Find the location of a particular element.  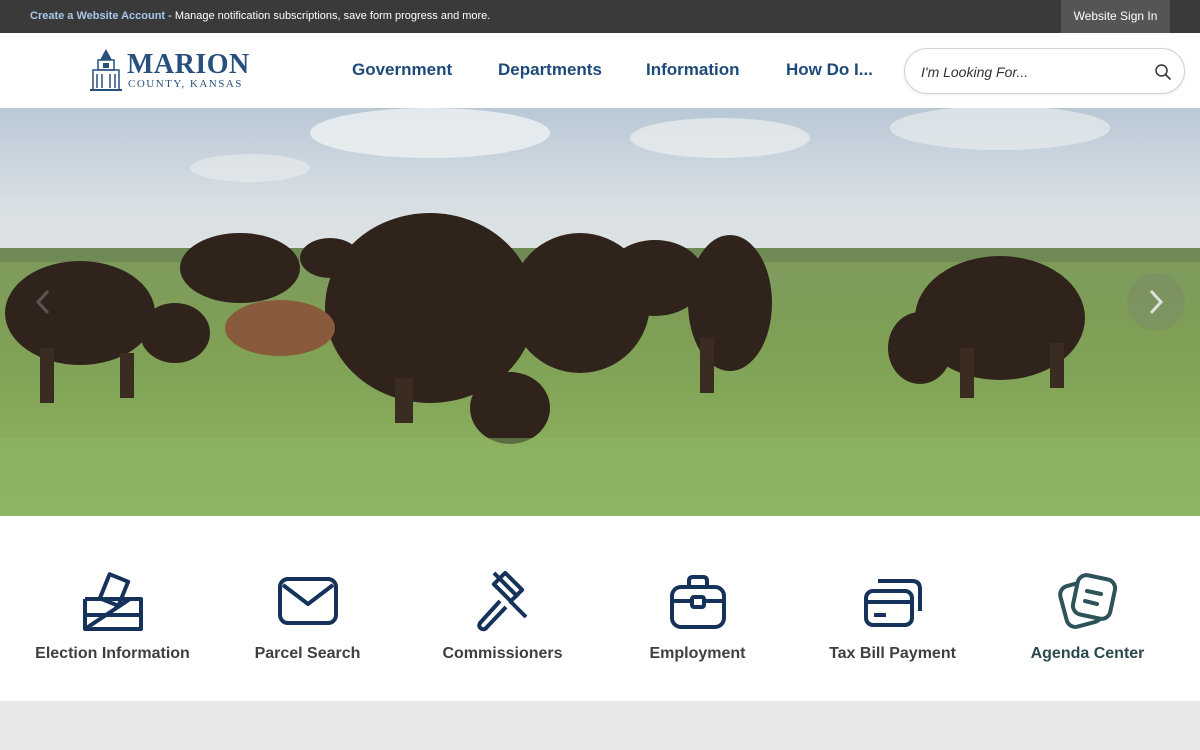

search-icon is located at coordinates (1163, 72).